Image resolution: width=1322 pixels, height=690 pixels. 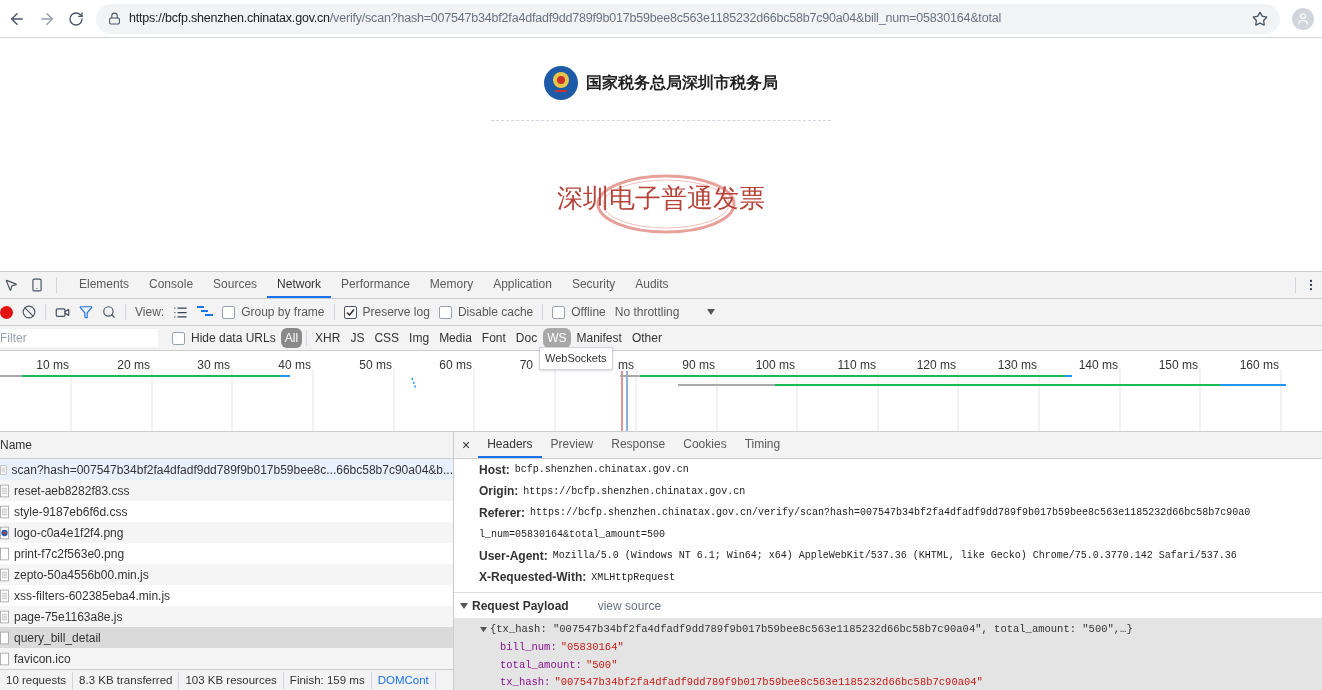 I want to click on request-name: print-f7c2f563e0.png, so click(x=69, y=554).